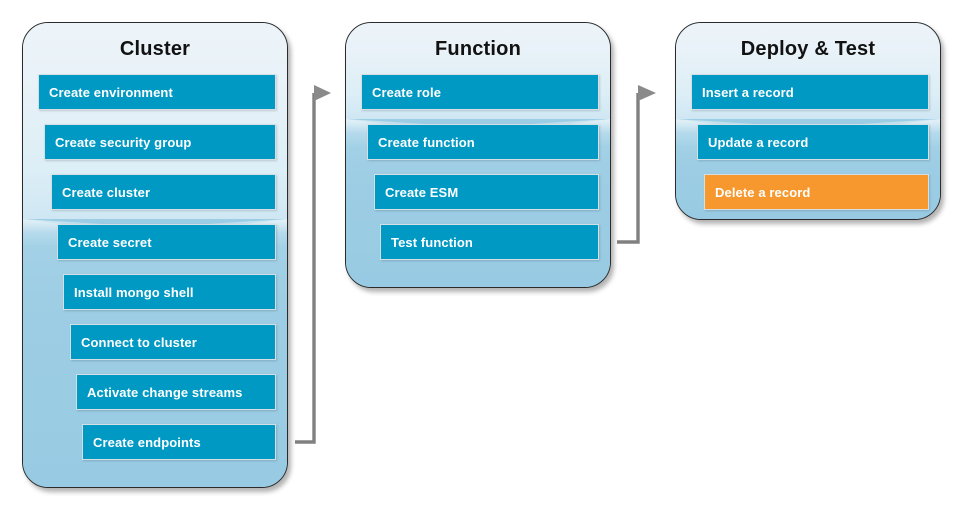 Image resolution: width=965 pixels, height=505 pixels. Describe the element at coordinates (813, 142) in the screenshot. I see `step-box: Update a record` at that location.